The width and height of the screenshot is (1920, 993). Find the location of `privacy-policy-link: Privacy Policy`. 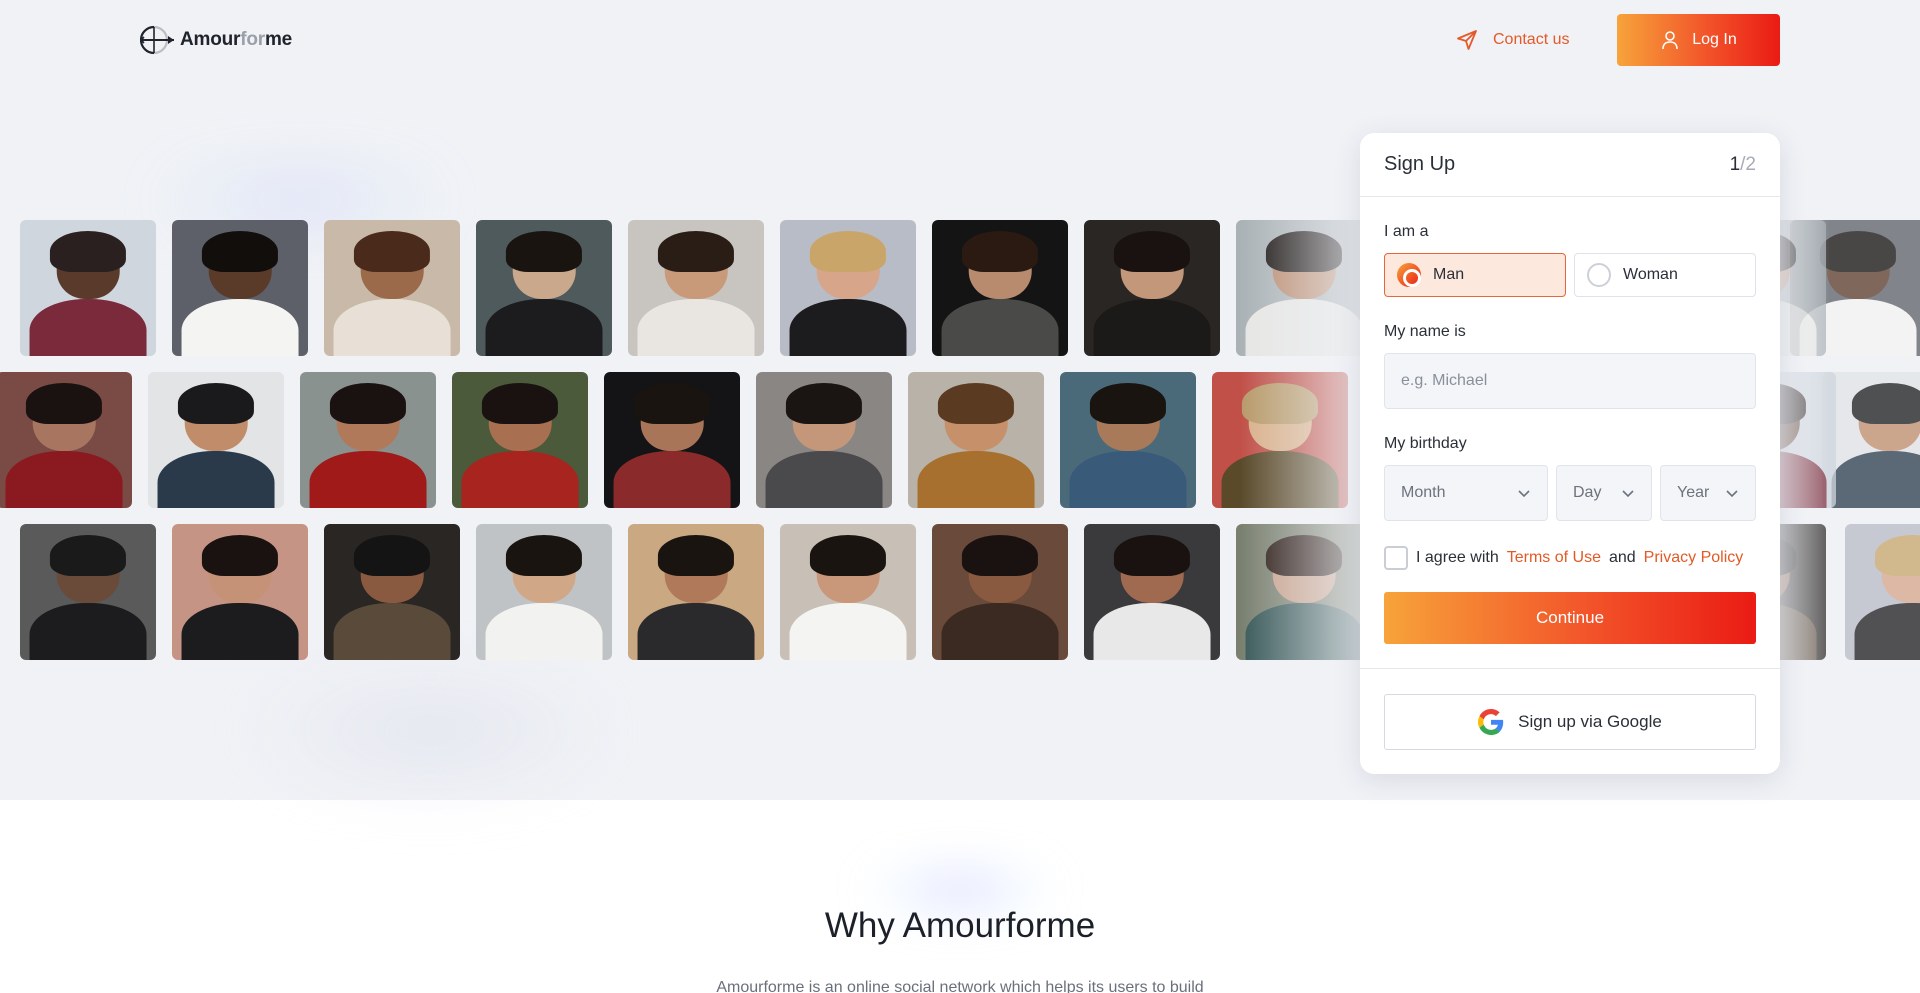

privacy-policy-link: Privacy Policy is located at coordinates (1694, 558).